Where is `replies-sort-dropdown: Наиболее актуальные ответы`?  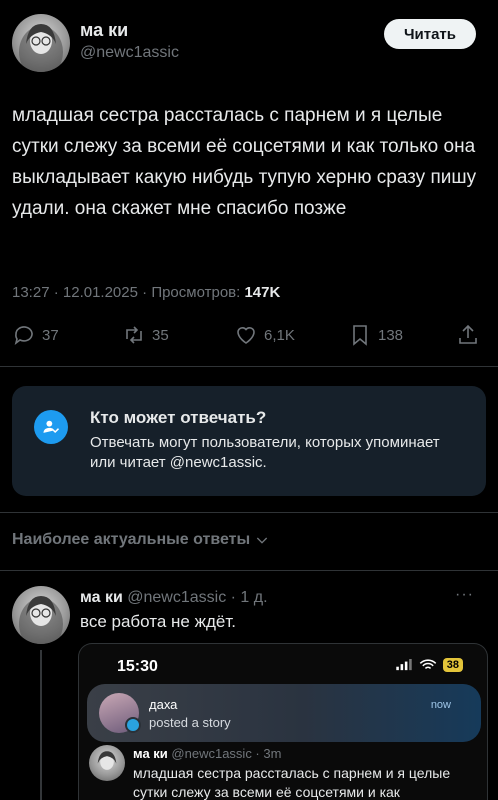 replies-sort-dropdown: Наиболее актуальные ответы is located at coordinates (141, 540).